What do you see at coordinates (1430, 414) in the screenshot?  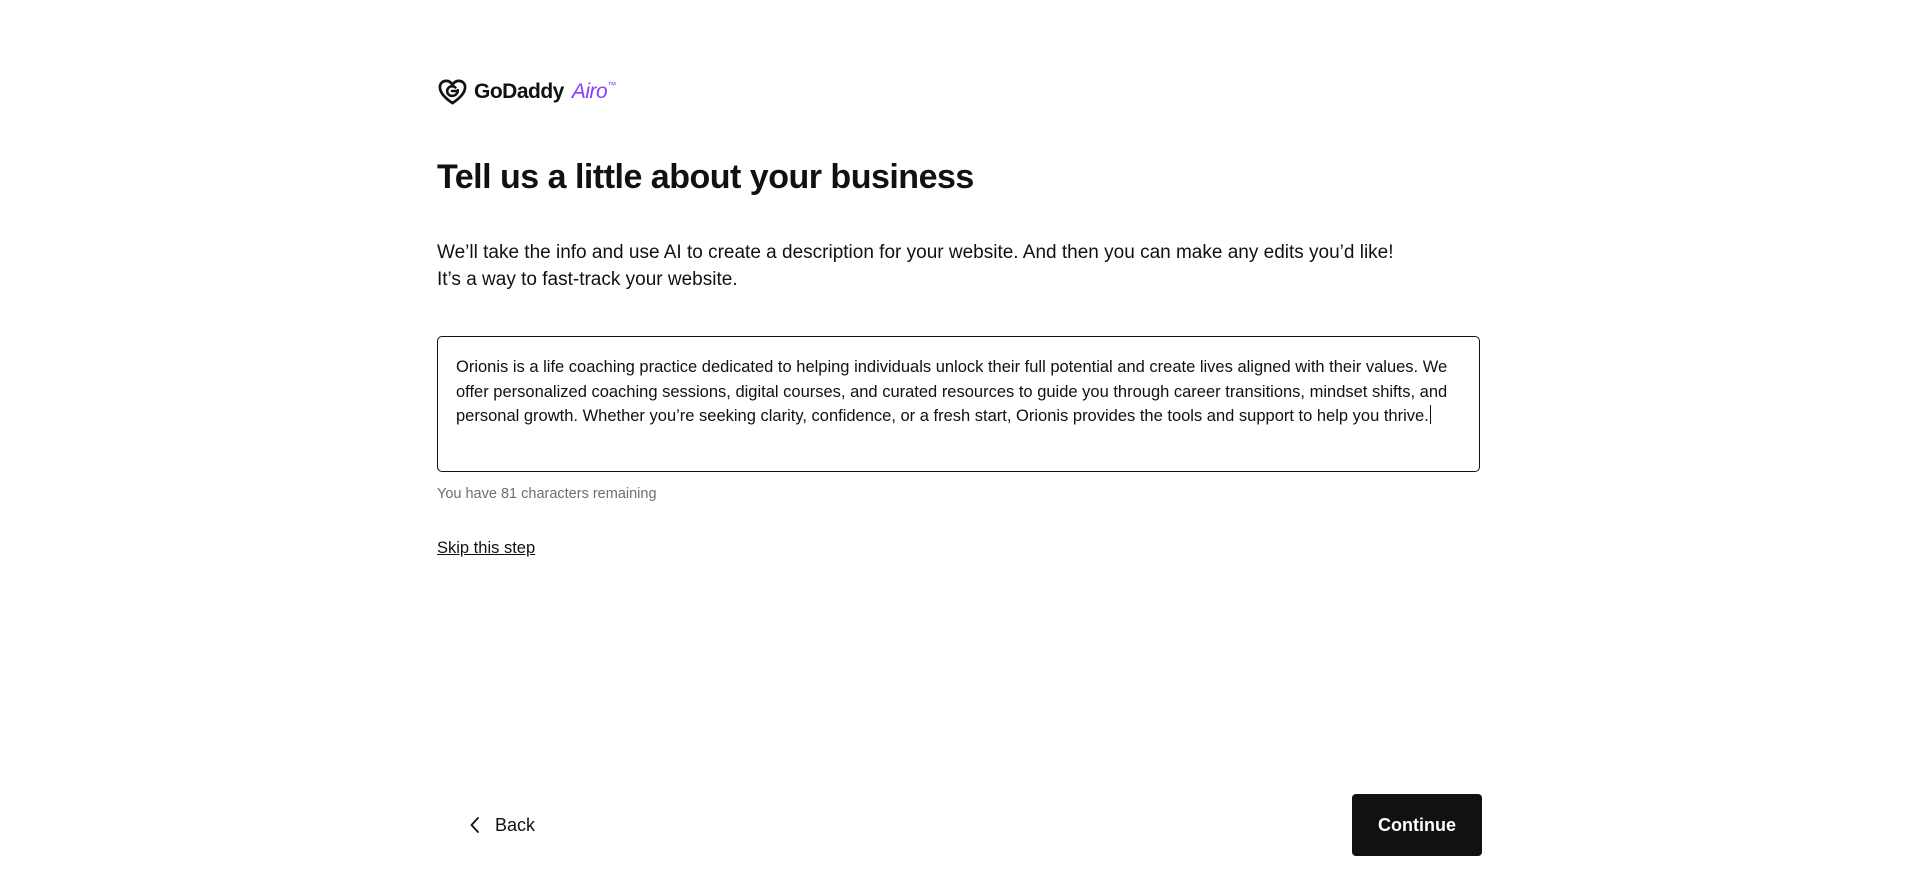 I see `text-caret` at bounding box center [1430, 414].